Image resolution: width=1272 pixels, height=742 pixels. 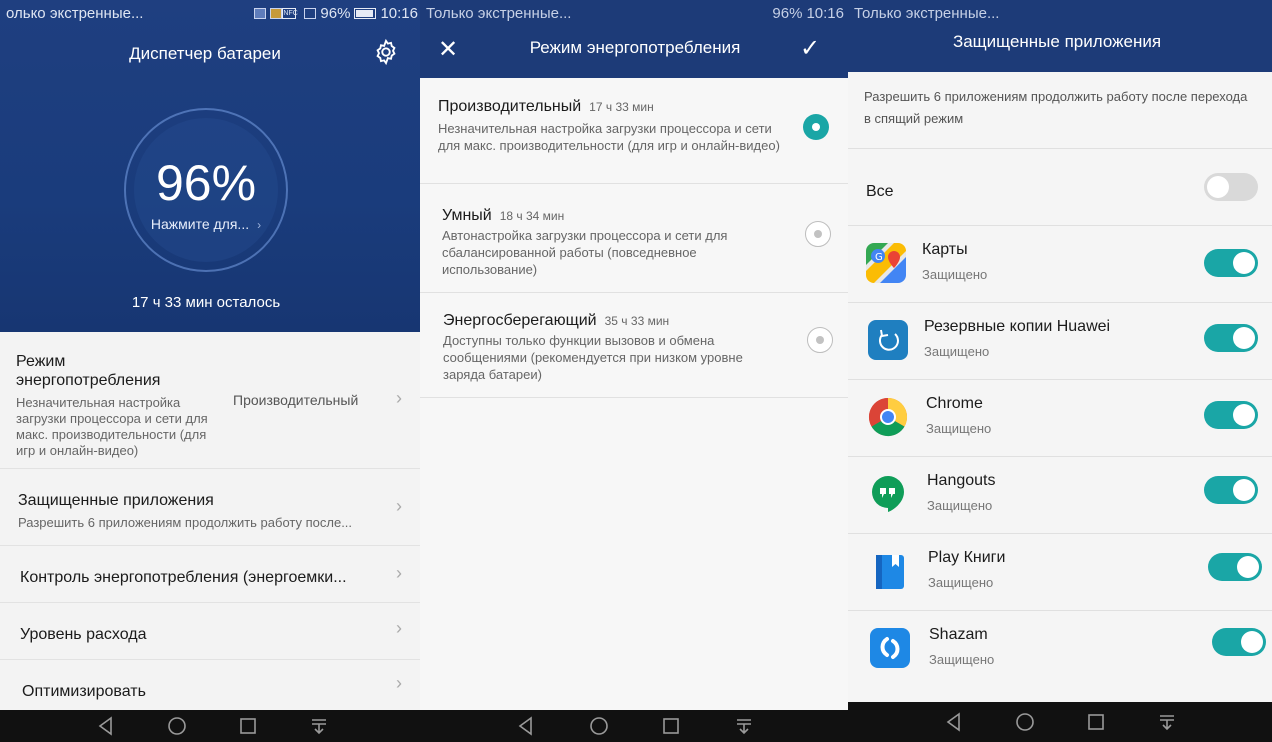 What do you see at coordinates (880, 191) in the screenshot?
I see `toggle-all-label: Все` at bounding box center [880, 191].